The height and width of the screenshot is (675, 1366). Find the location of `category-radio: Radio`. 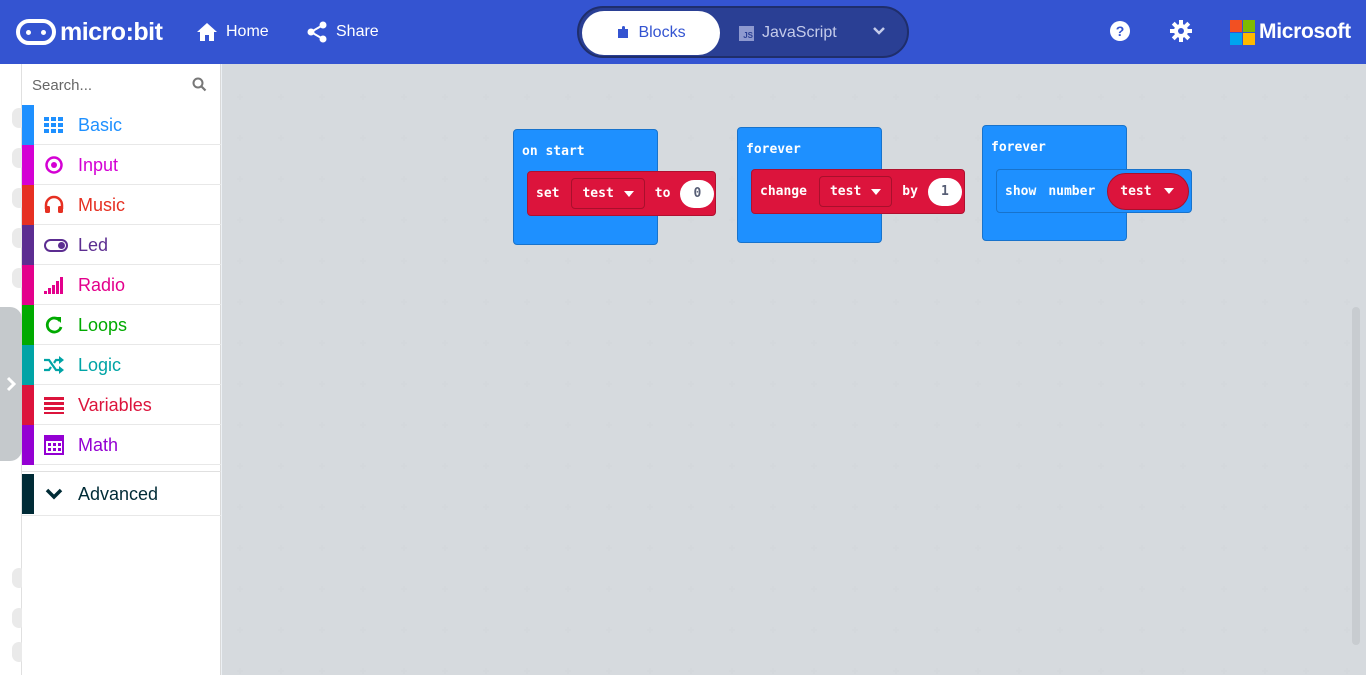

category-radio: Radio is located at coordinates (121, 285).